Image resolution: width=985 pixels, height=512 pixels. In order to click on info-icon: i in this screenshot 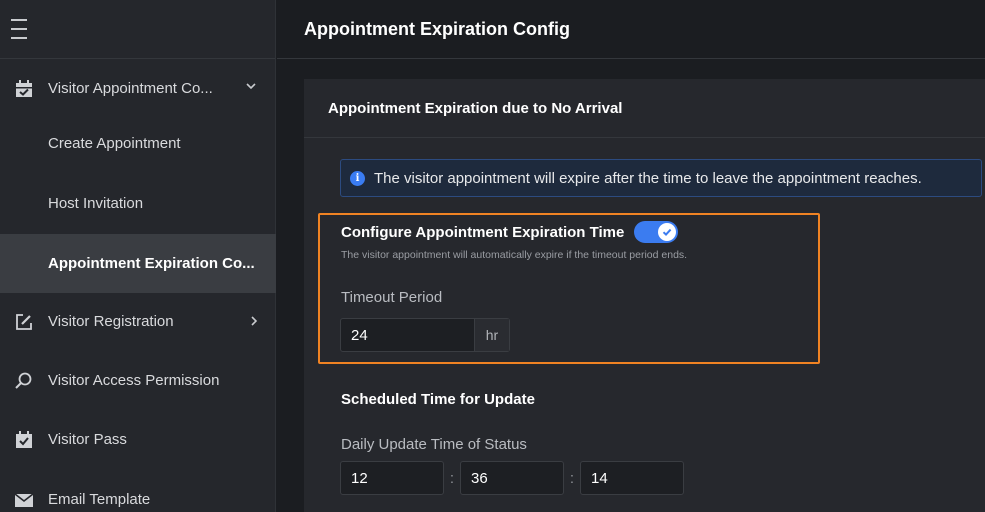, I will do `click(357, 178)`.